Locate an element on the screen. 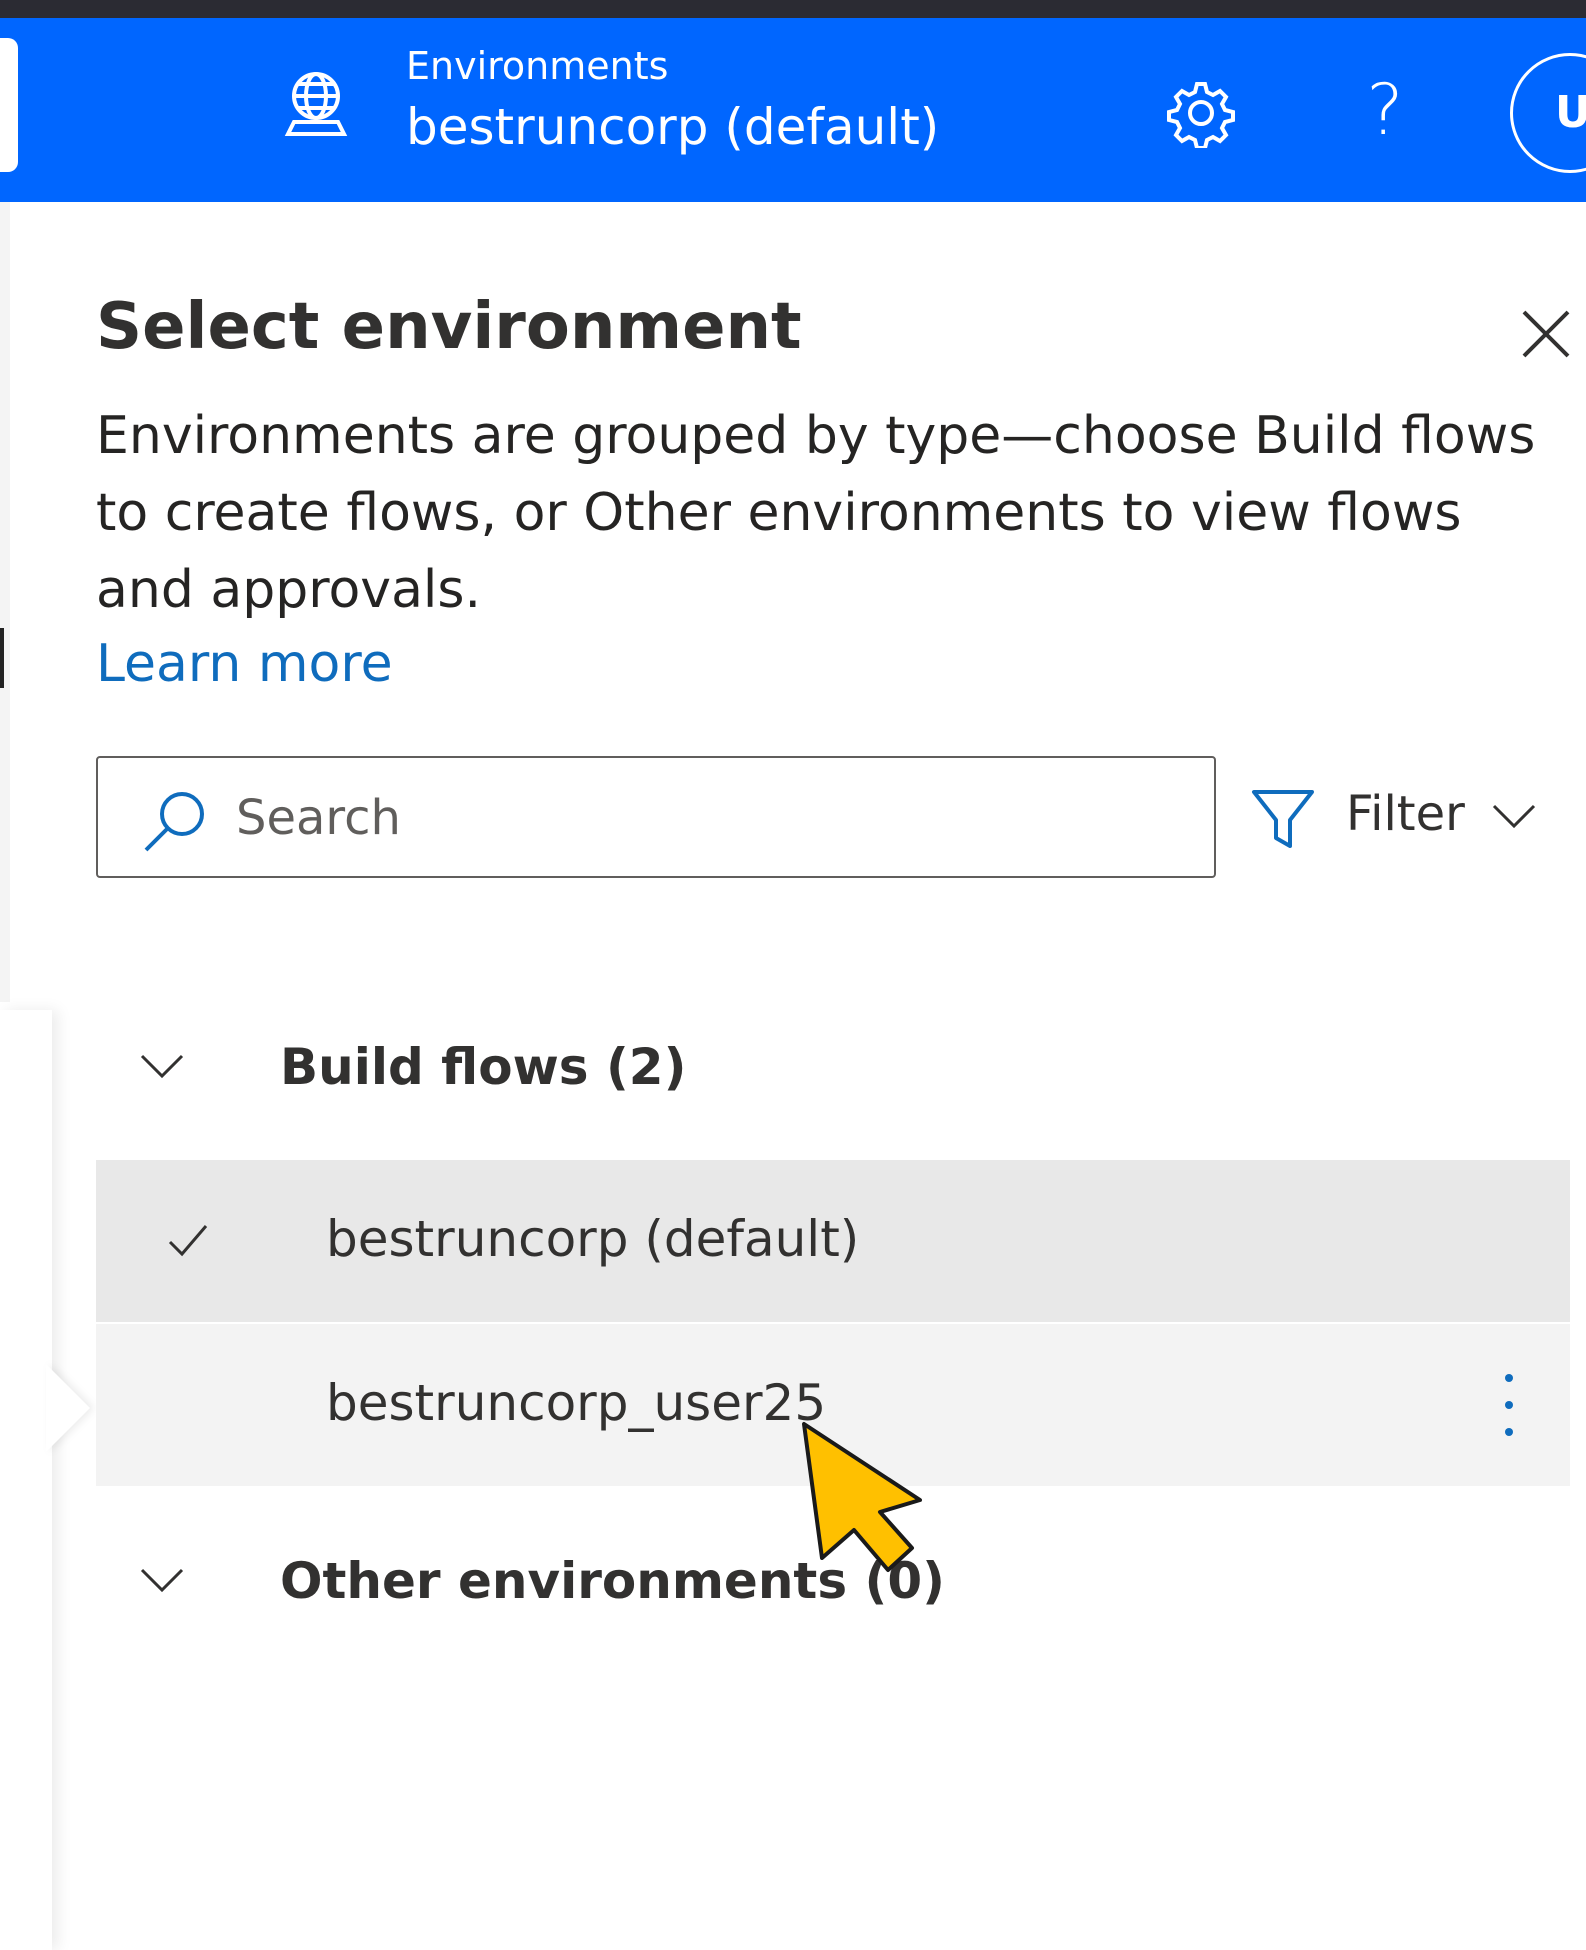 The height and width of the screenshot is (1950, 1586). environments-caption: Environments is located at coordinates (537, 66).